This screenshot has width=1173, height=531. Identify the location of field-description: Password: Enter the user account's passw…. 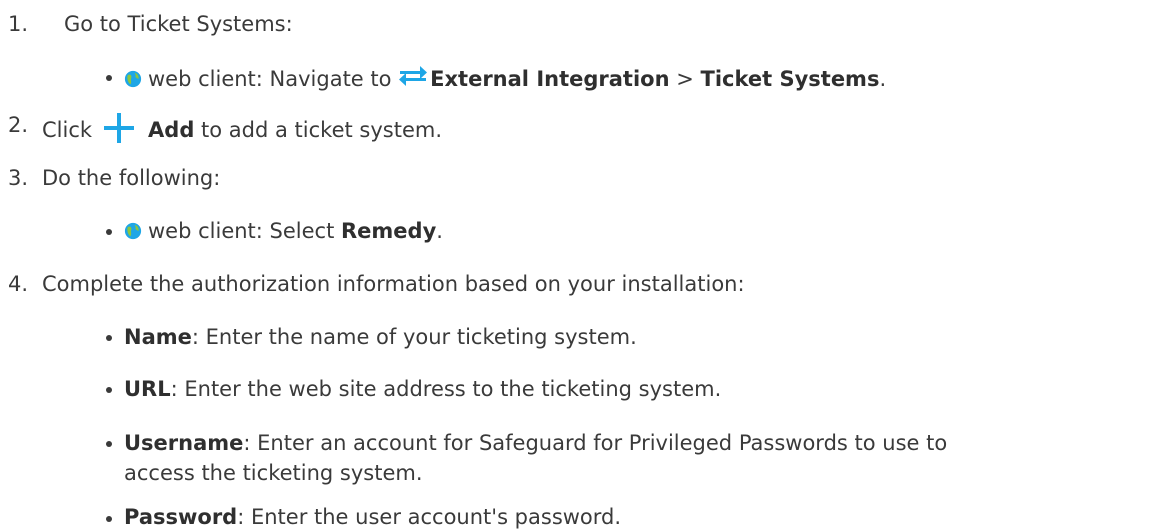
(372, 517).